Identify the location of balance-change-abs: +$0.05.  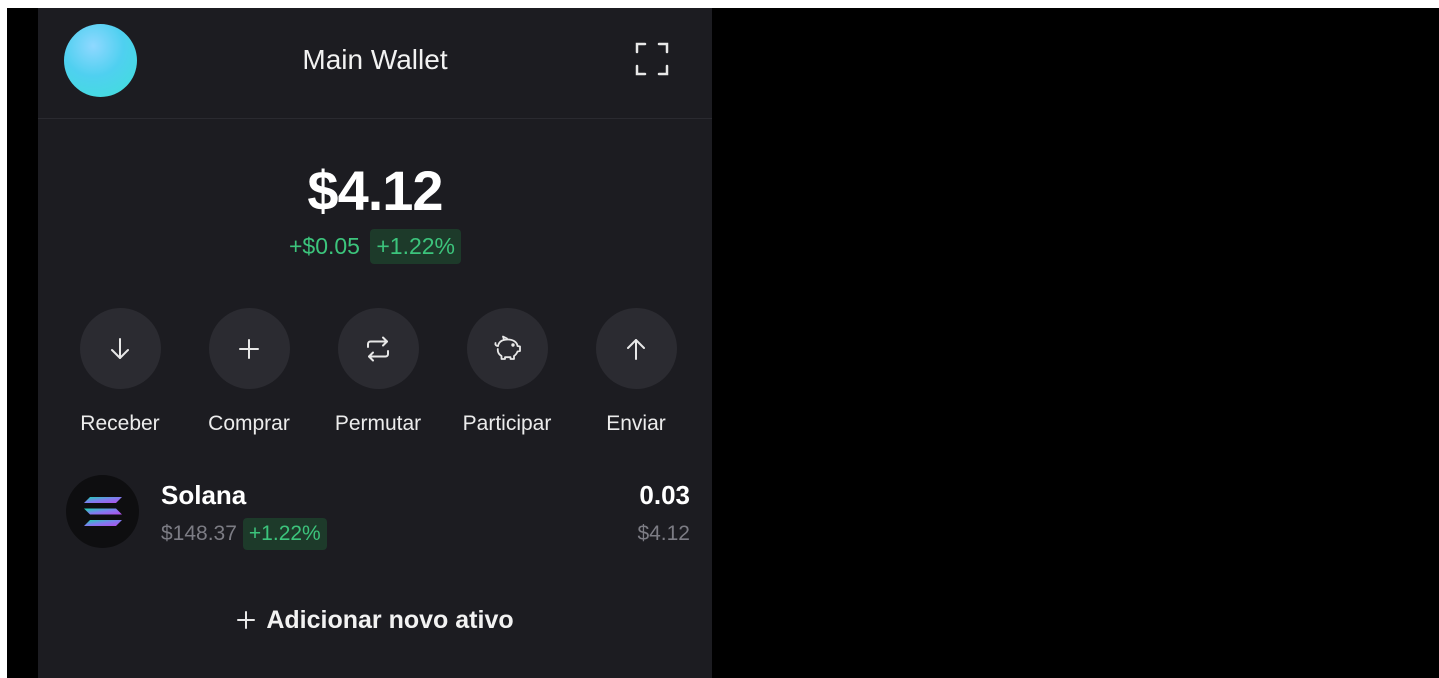
(324, 246).